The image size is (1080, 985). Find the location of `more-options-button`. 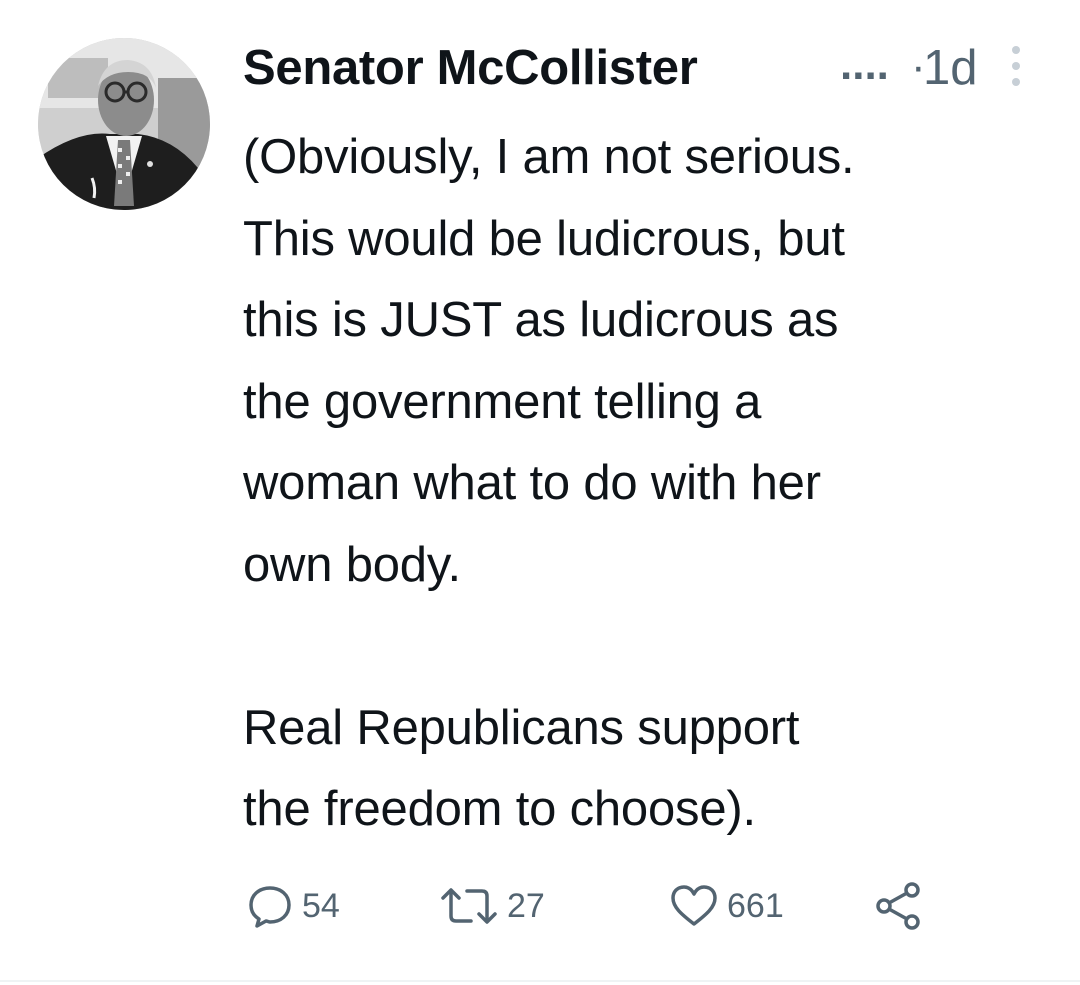

more-options-button is located at coordinates (1016, 66).